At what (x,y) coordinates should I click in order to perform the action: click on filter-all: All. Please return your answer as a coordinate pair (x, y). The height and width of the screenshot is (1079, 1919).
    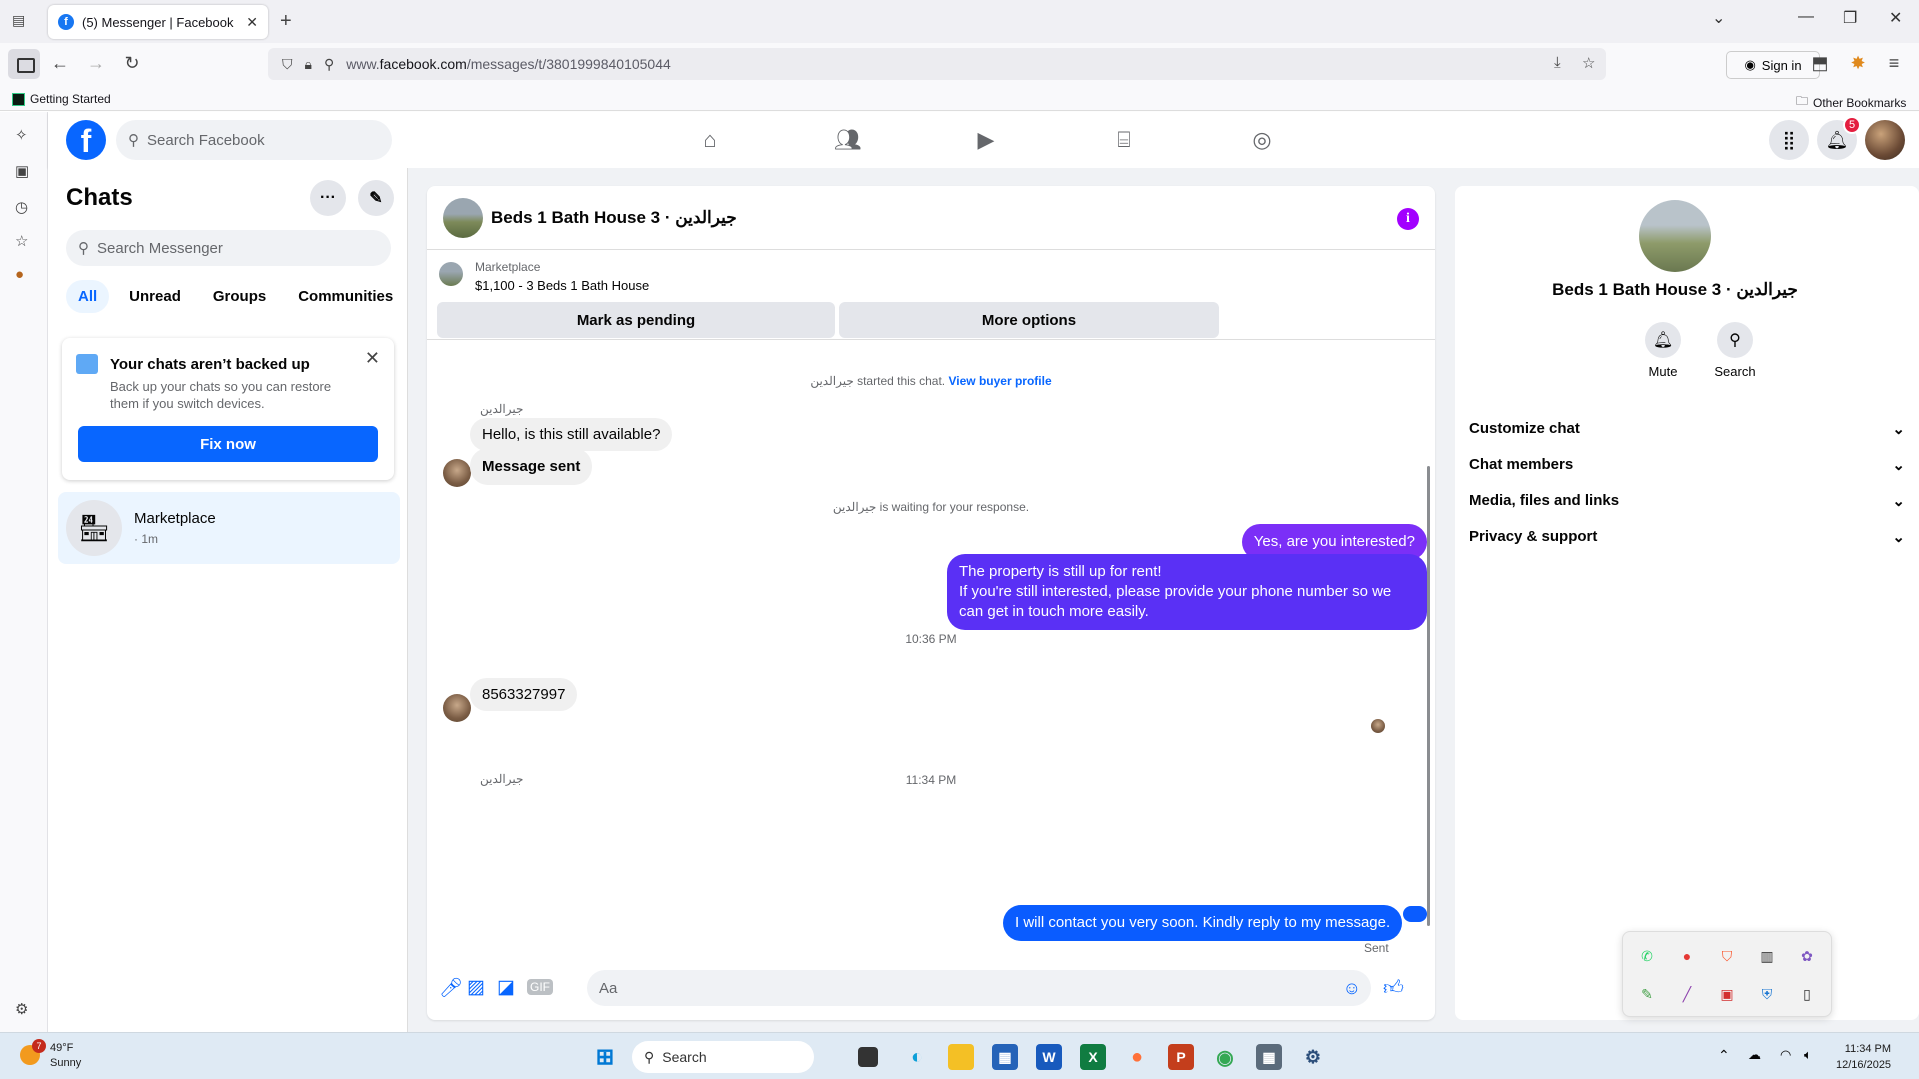
    Looking at the image, I should click on (88, 296).